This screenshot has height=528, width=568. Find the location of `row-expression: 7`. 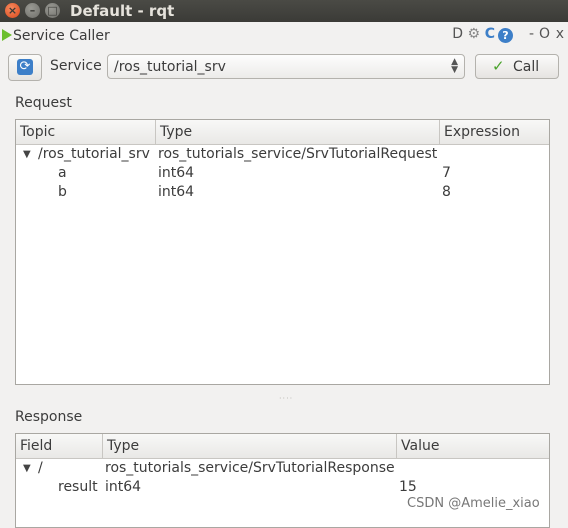

row-expression: 7 is located at coordinates (446, 173).